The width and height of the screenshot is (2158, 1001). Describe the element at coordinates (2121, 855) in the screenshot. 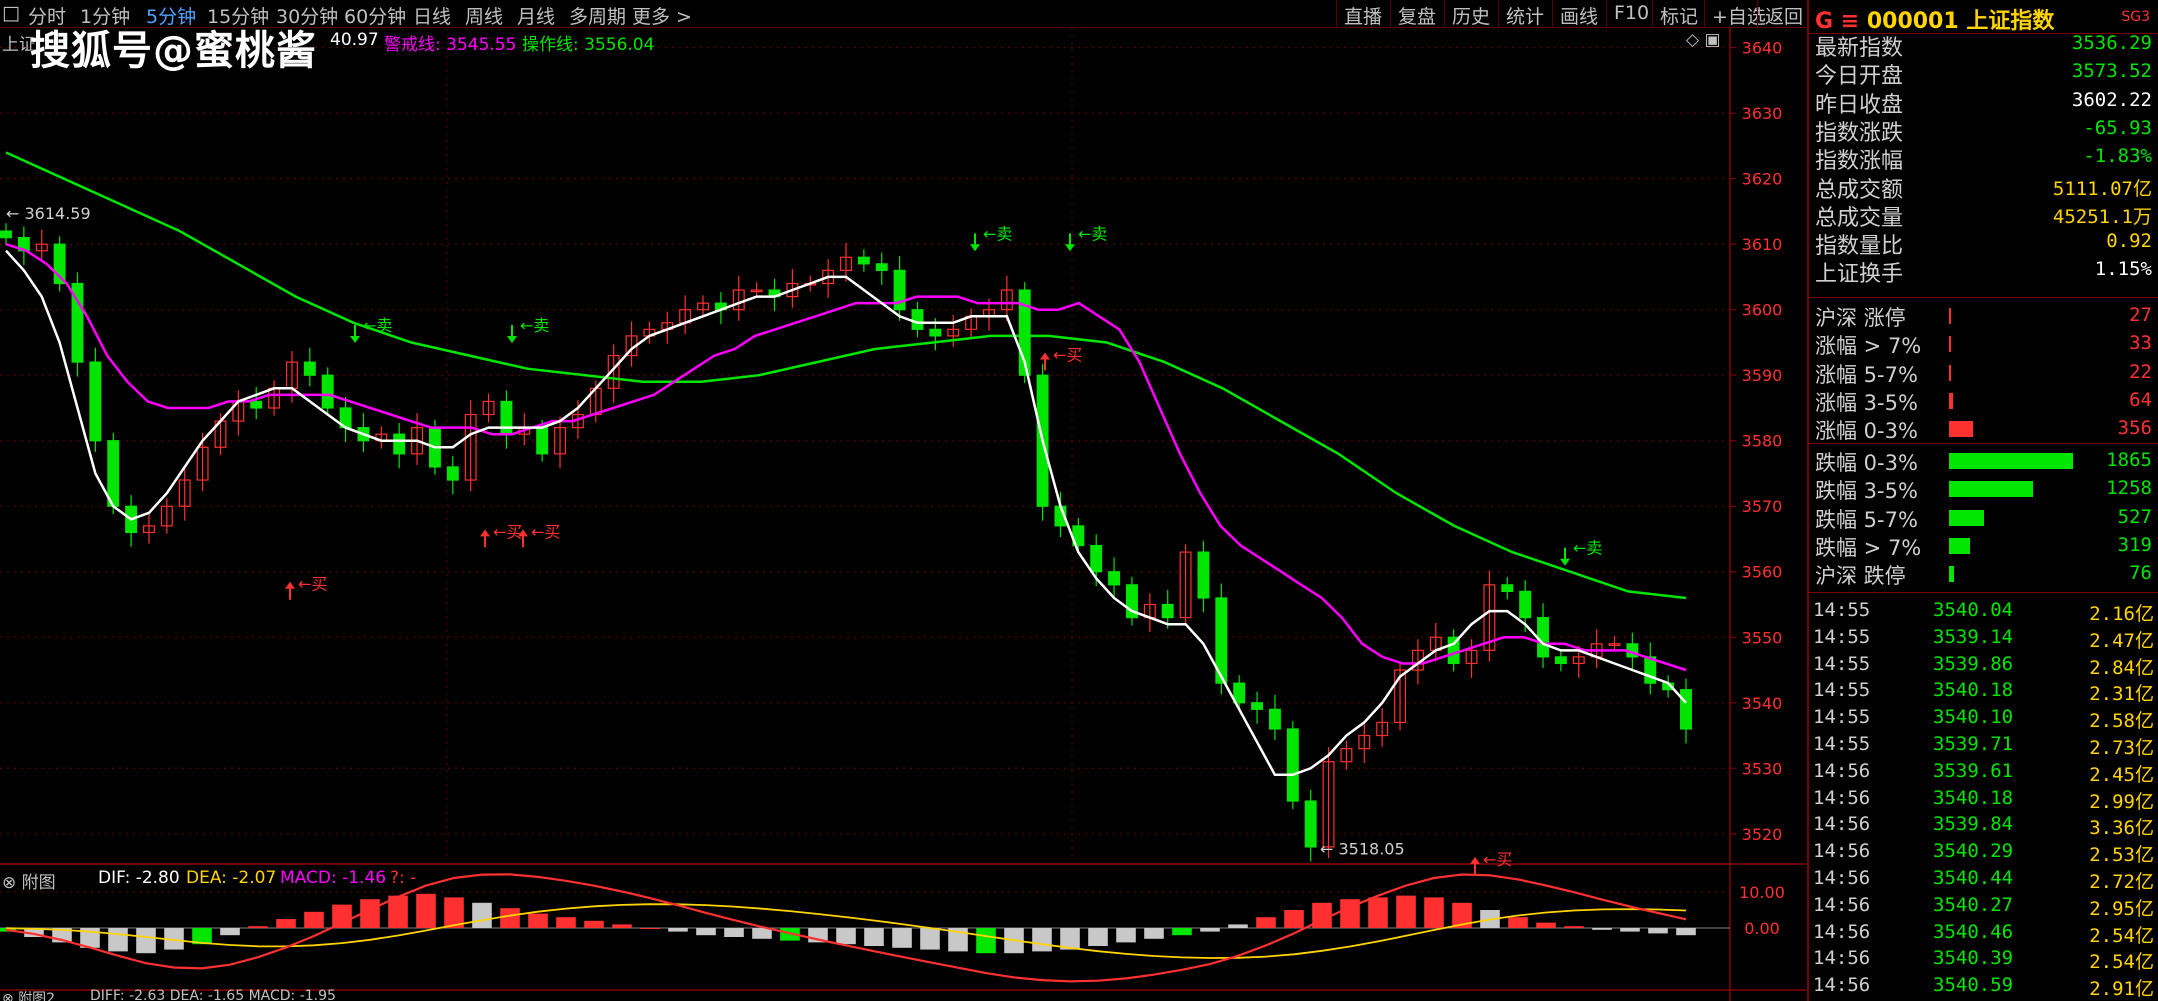

I see `tick-volume: 2.53亿` at that location.